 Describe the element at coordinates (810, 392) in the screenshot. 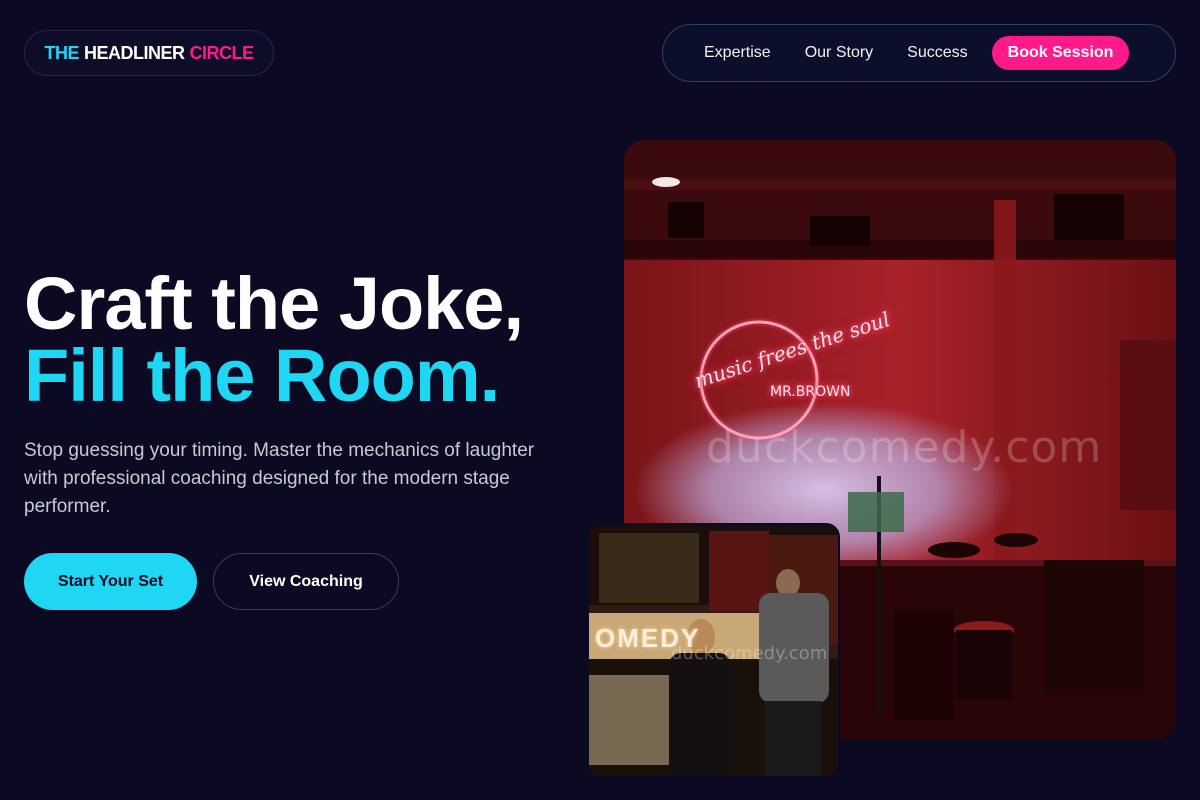

I see `neon-sign-name: MR.BROWN` at that location.